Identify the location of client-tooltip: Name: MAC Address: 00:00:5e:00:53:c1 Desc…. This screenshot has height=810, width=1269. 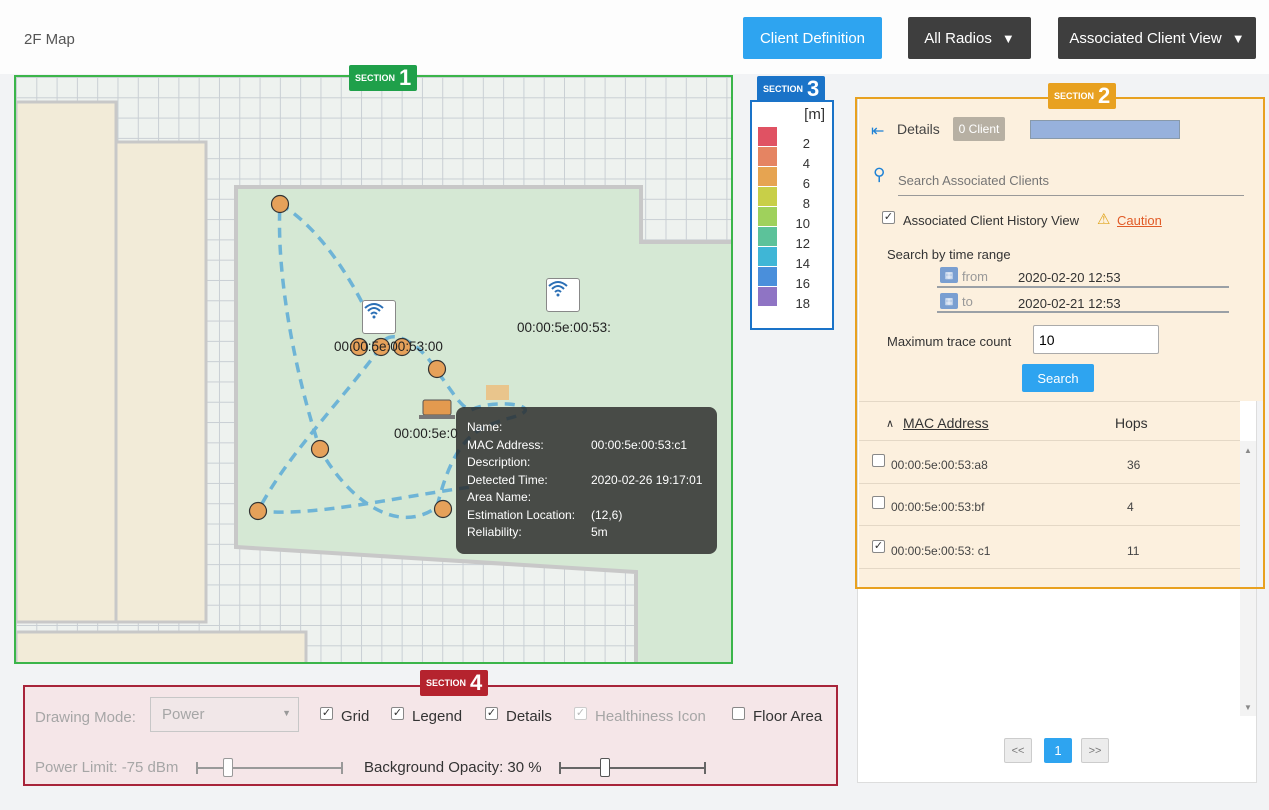
(586, 480).